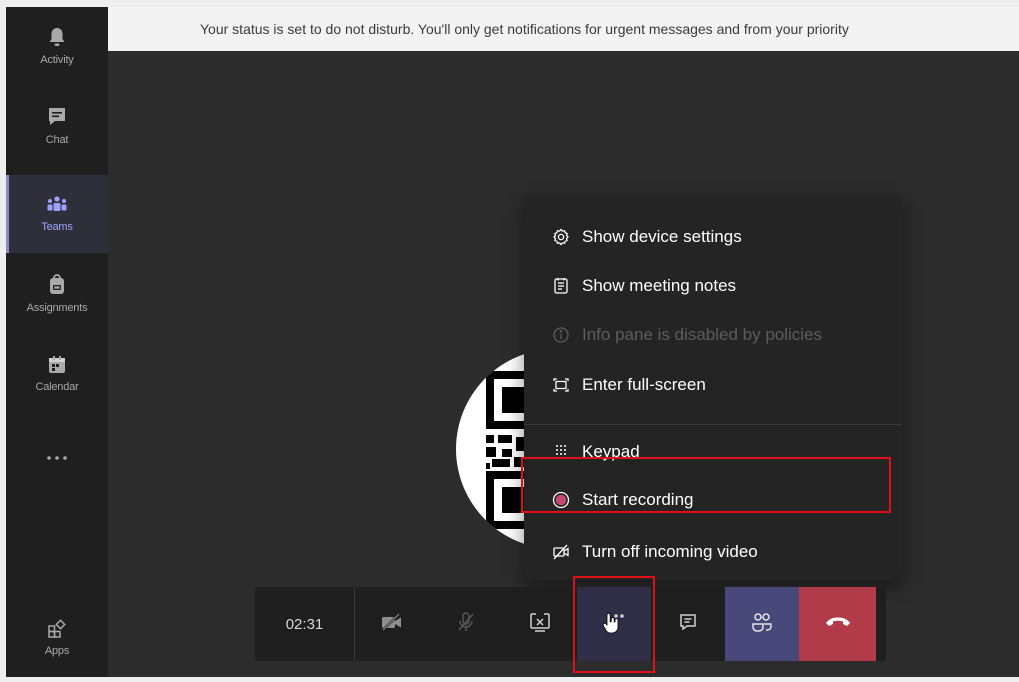 Image resolution: width=1019 pixels, height=682 pixels. What do you see at coordinates (57, 37) in the screenshot?
I see `bell-icon` at bounding box center [57, 37].